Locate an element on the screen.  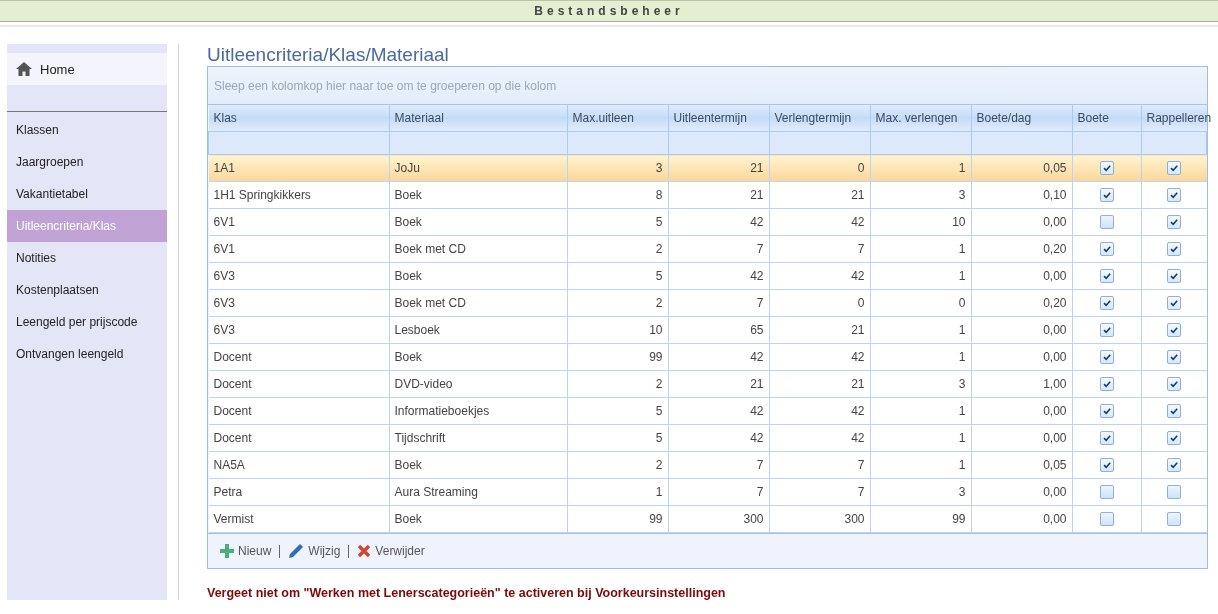
table-row: Docent Tijdschrift 5 42 42 1 0,00 is located at coordinates (707, 438).